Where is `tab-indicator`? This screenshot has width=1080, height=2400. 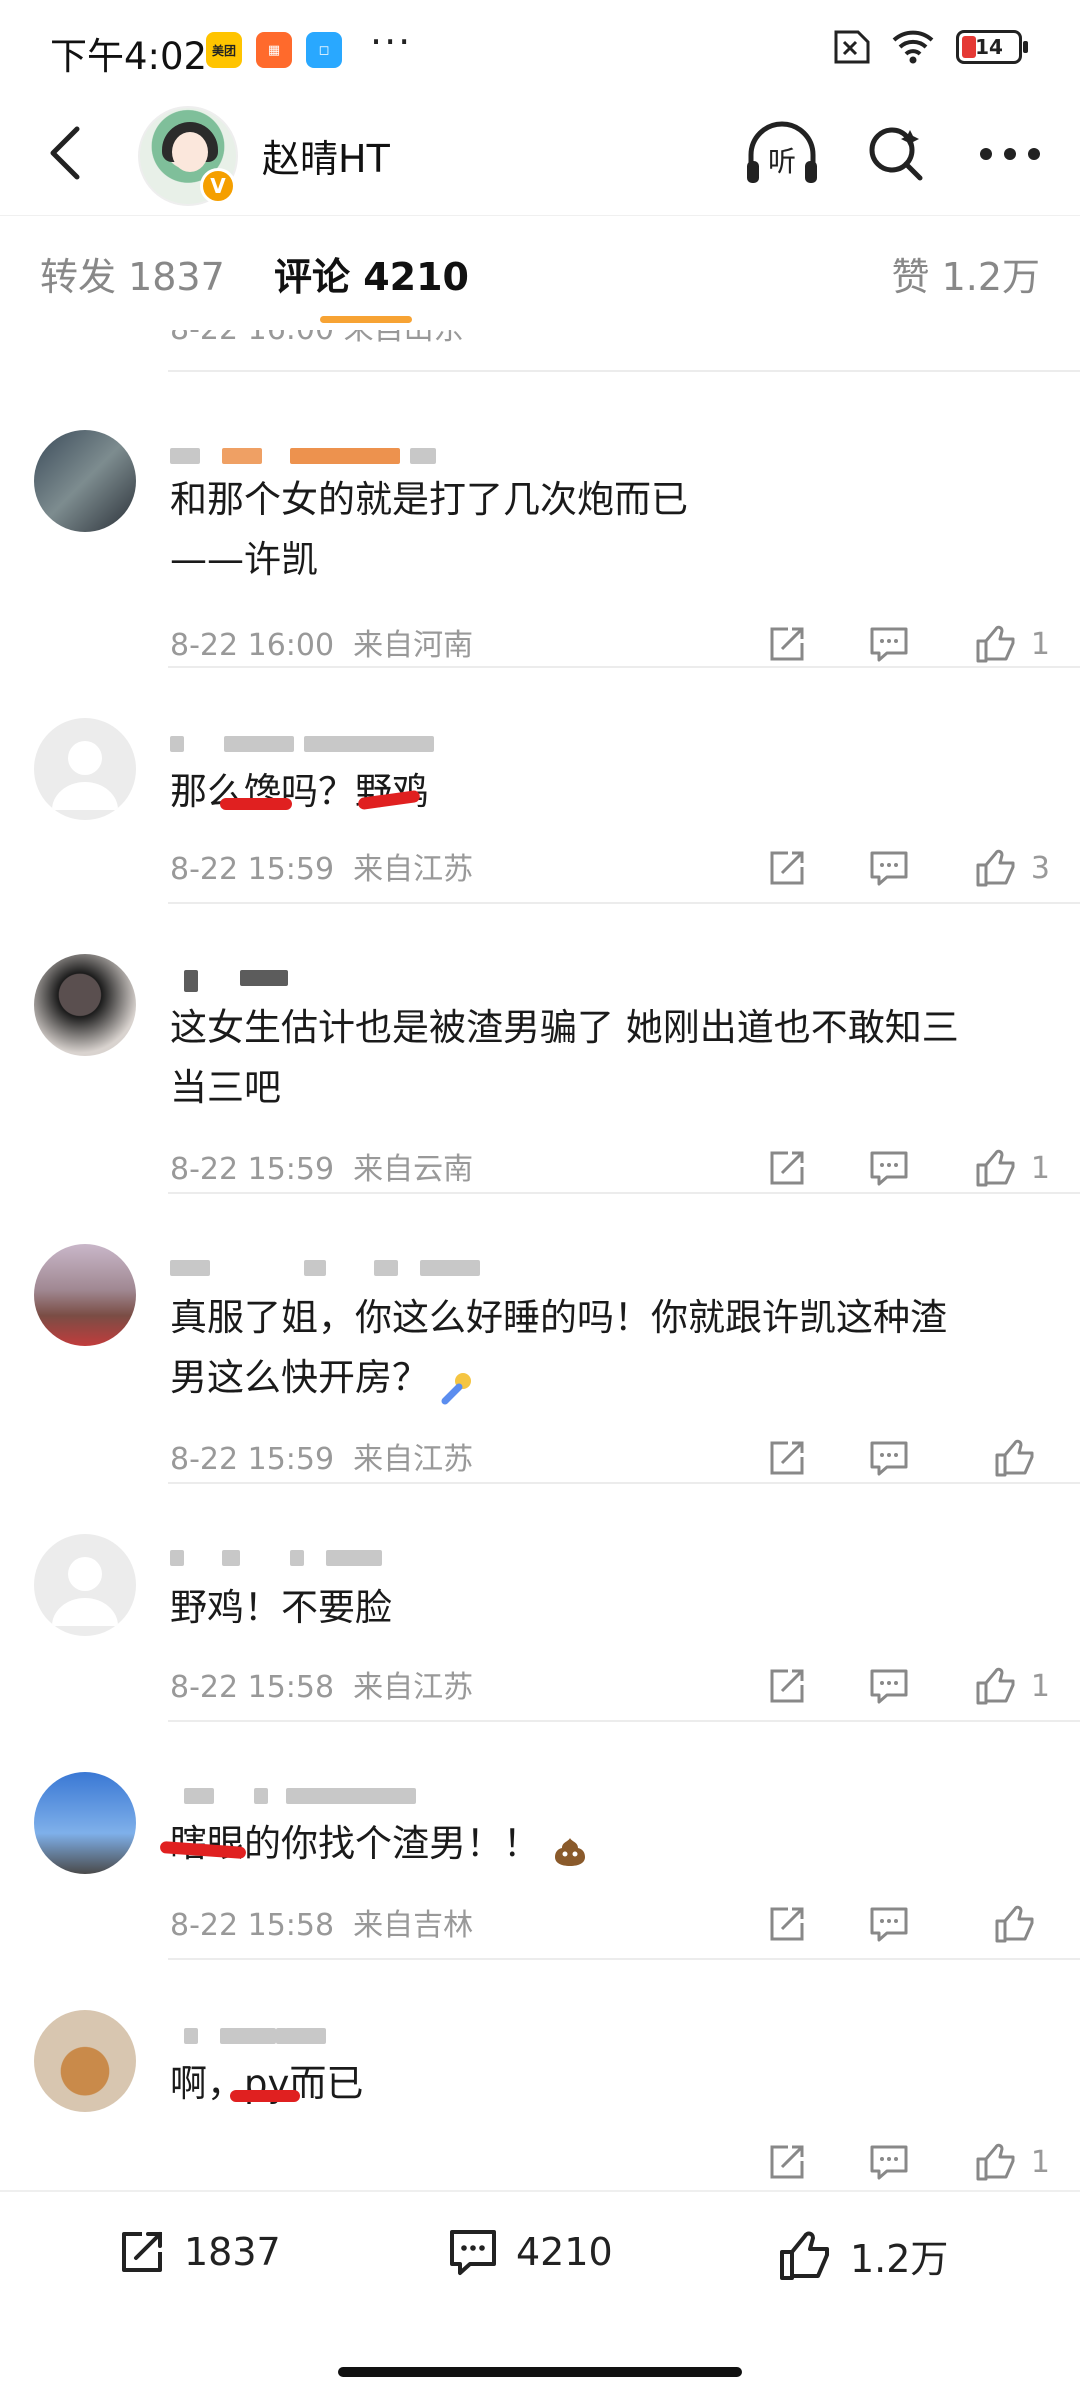
tab-indicator is located at coordinates (366, 319).